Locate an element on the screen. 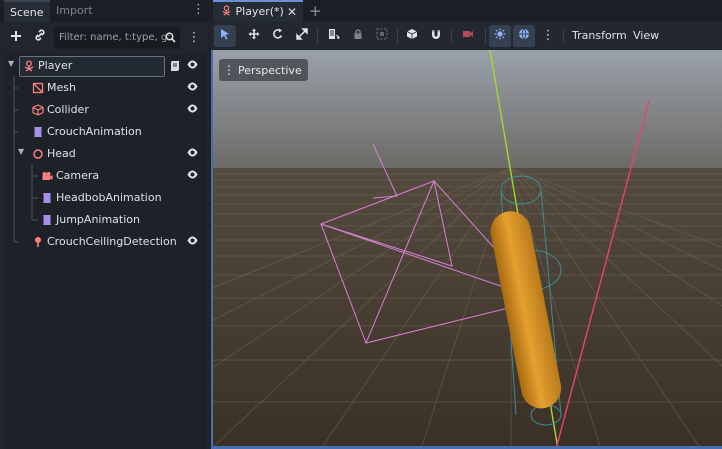 The height and width of the screenshot is (449, 722). instance-scene-button is located at coordinates (40, 38).